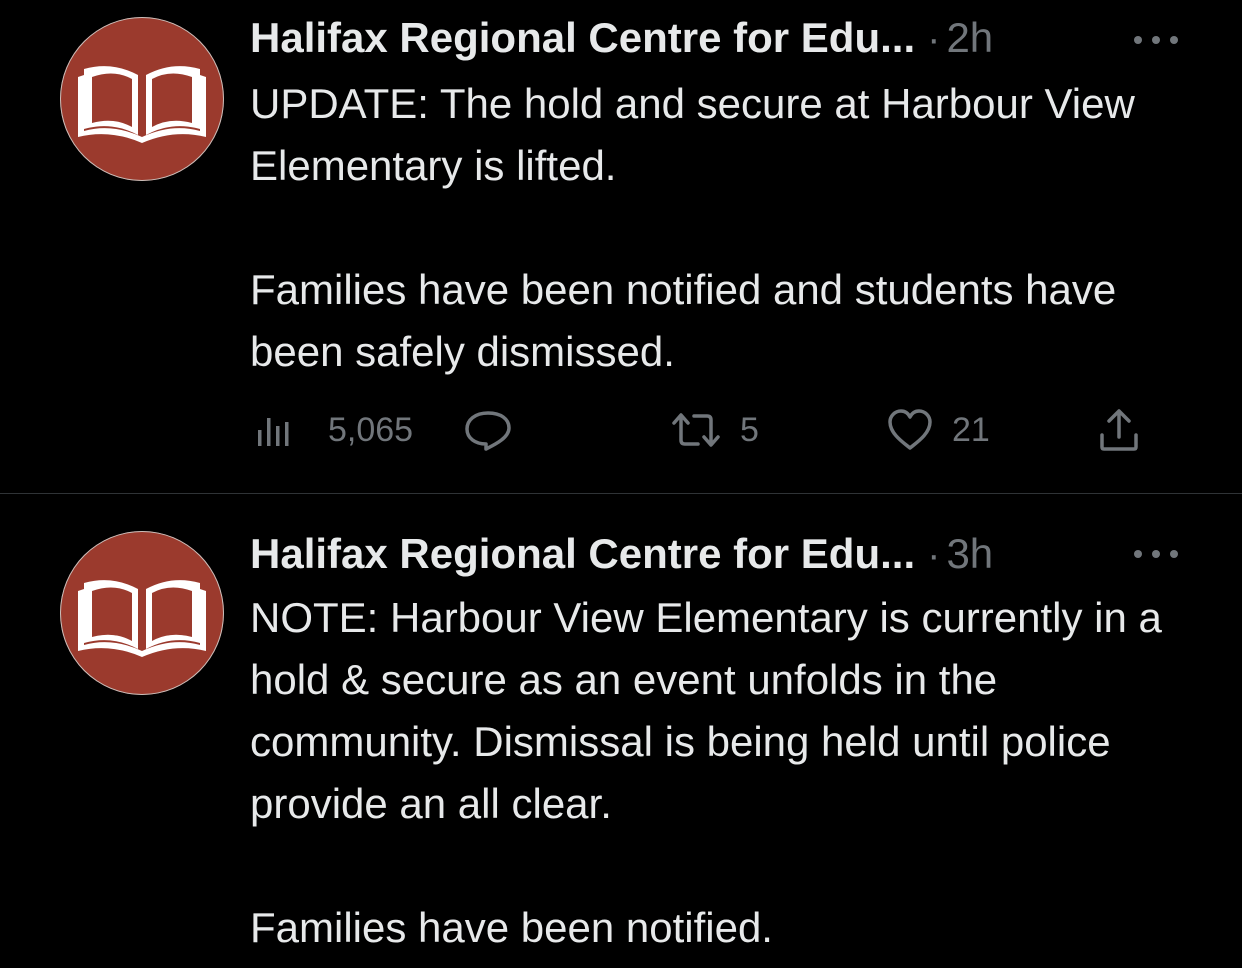  Describe the element at coordinates (749, 429) in the screenshot. I see `retweet-count: 5` at that location.